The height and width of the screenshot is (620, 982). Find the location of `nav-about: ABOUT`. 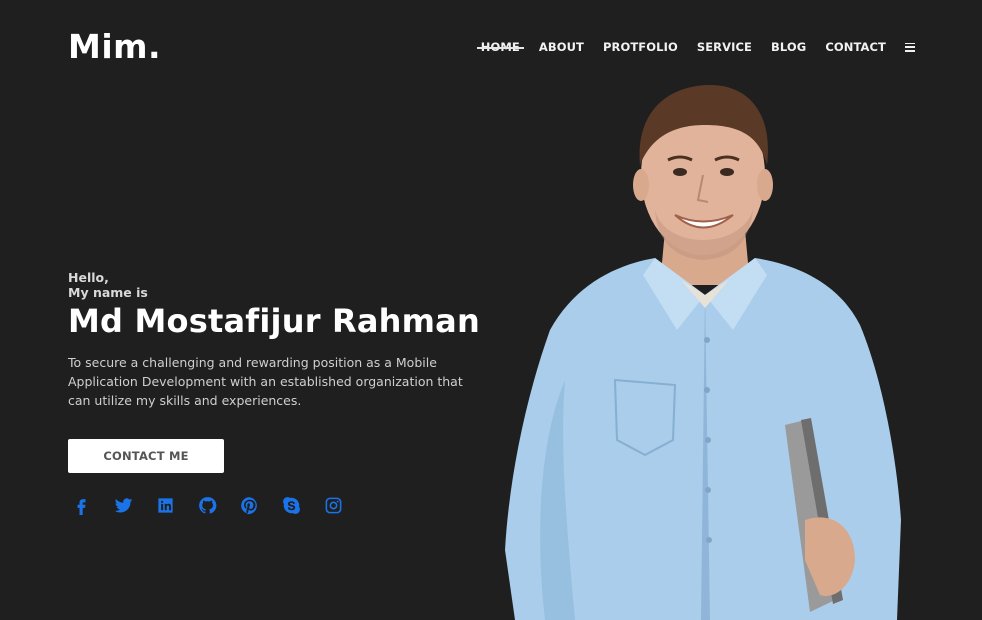

nav-about: ABOUT is located at coordinates (561, 47).